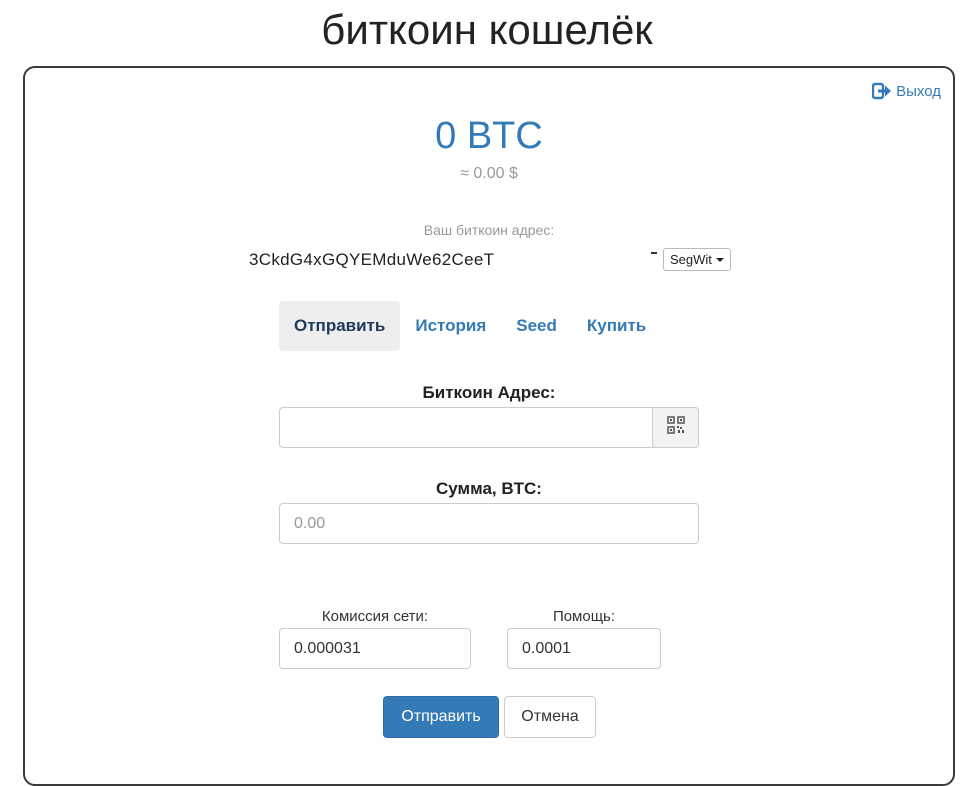  I want to click on amount-placeholder: 0.00, so click(310, 523).